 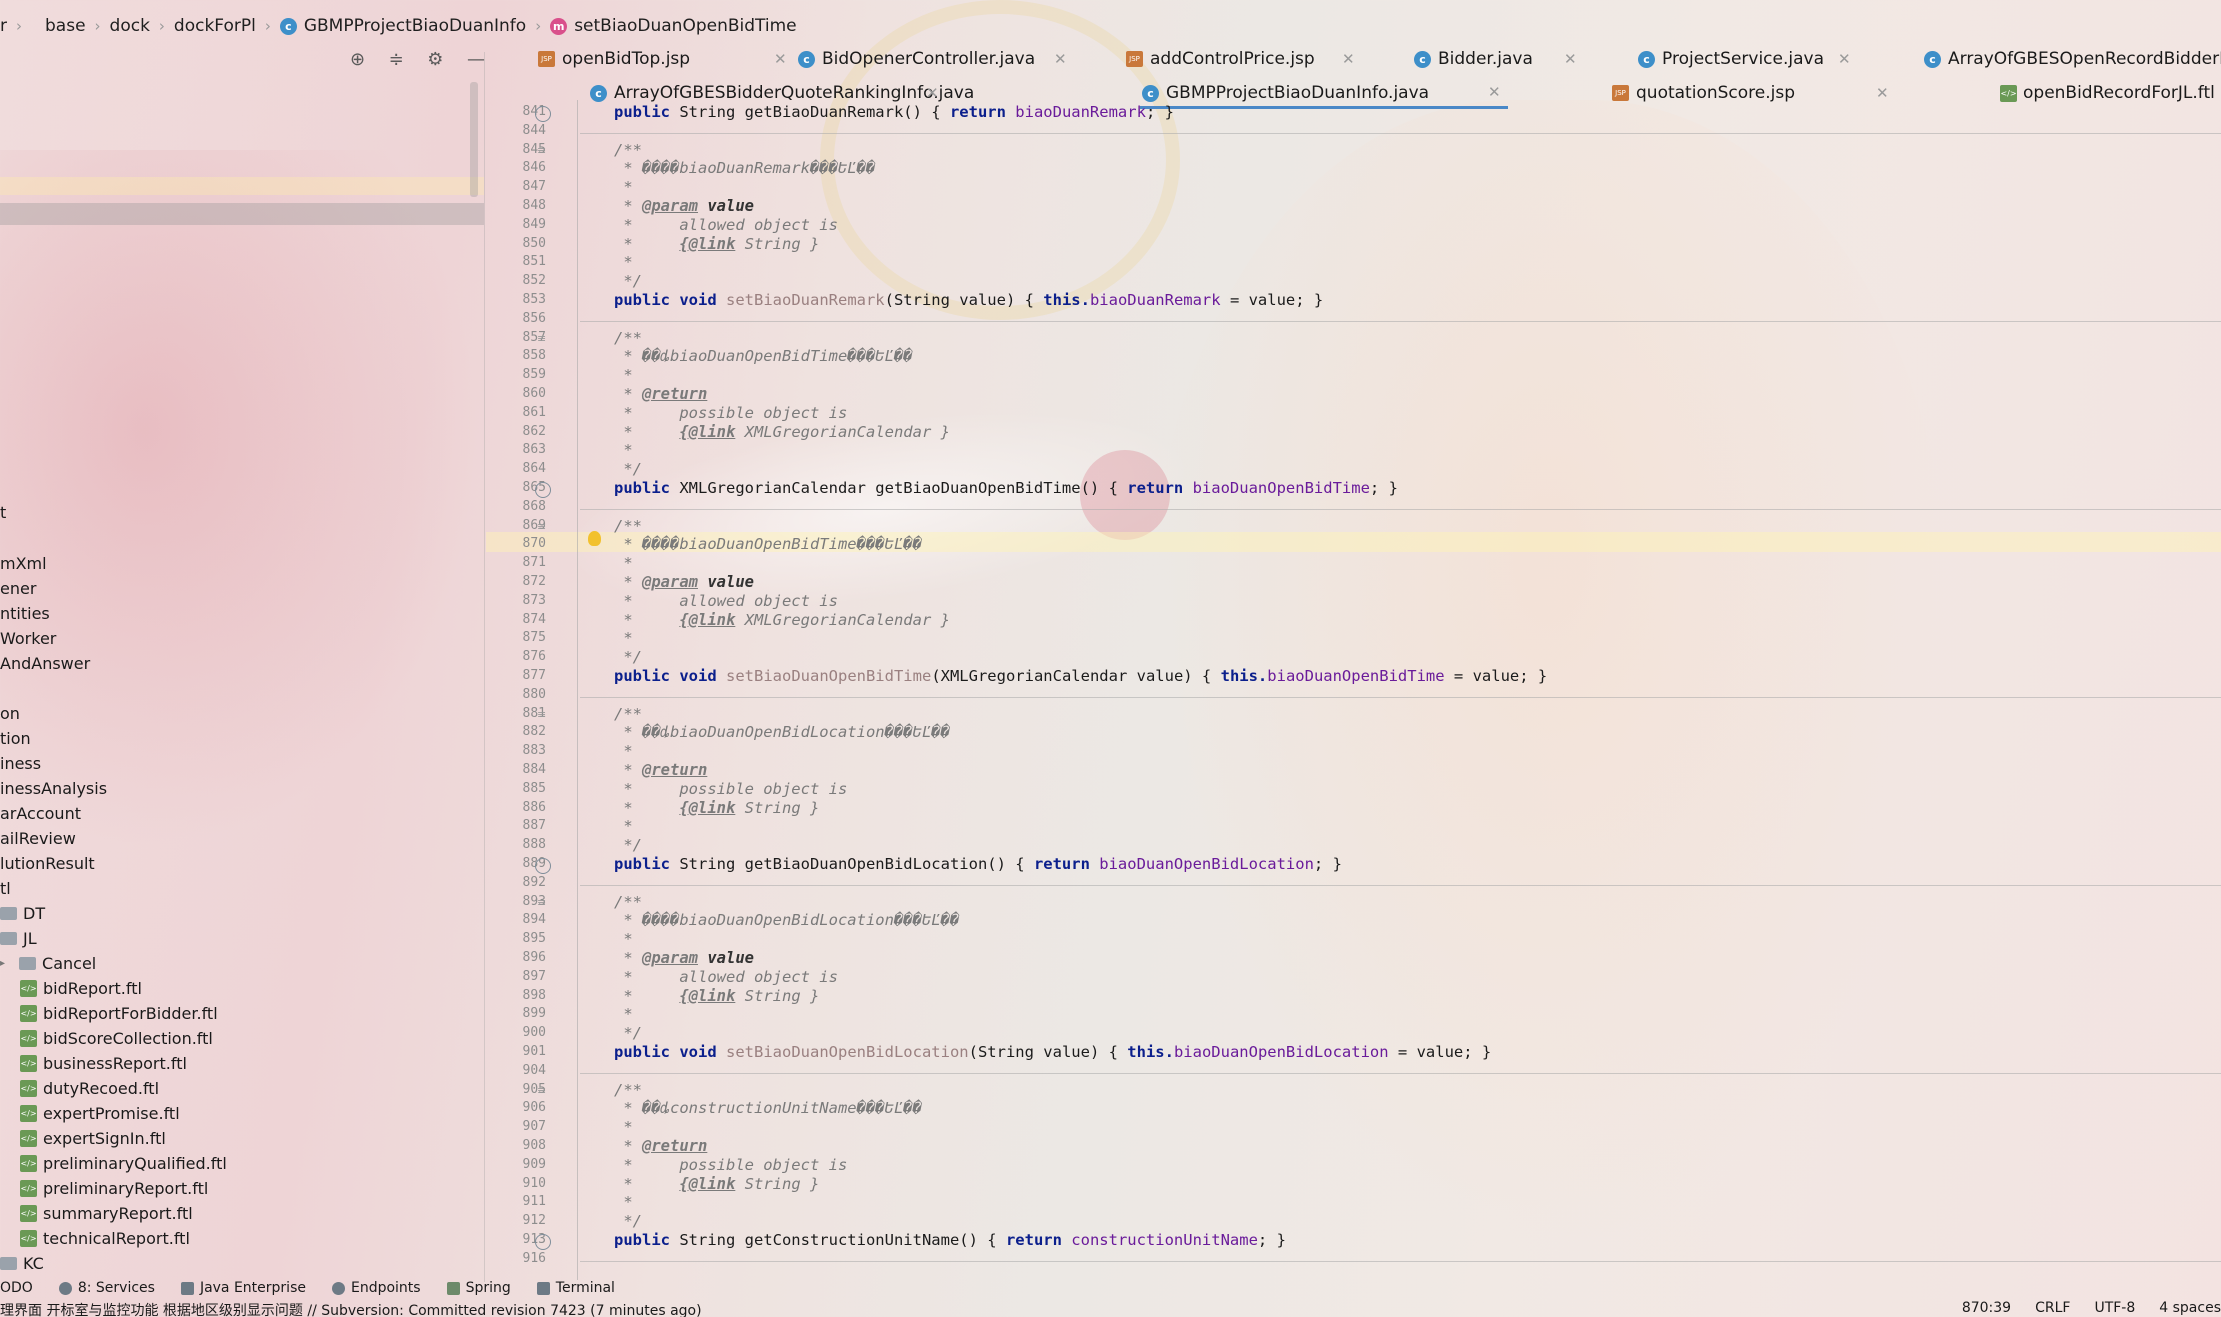 What do you see at coordinates (1240, 59) in the screenshot?
I see `tab-addcontrolprice-jsp: JSP addControlPrice.jsp ✕` at bounding box center [1240, 59].